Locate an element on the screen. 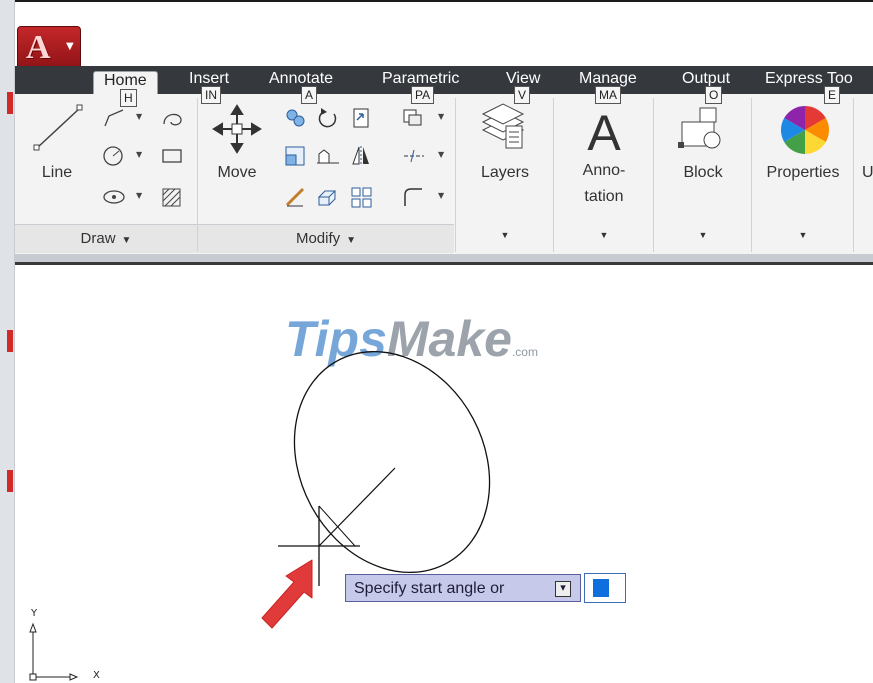 The width and height of the screenshot is (873, 683). dynamic-input-prompt: Specify start angle or ▾ is located at coordinates (463, 588).